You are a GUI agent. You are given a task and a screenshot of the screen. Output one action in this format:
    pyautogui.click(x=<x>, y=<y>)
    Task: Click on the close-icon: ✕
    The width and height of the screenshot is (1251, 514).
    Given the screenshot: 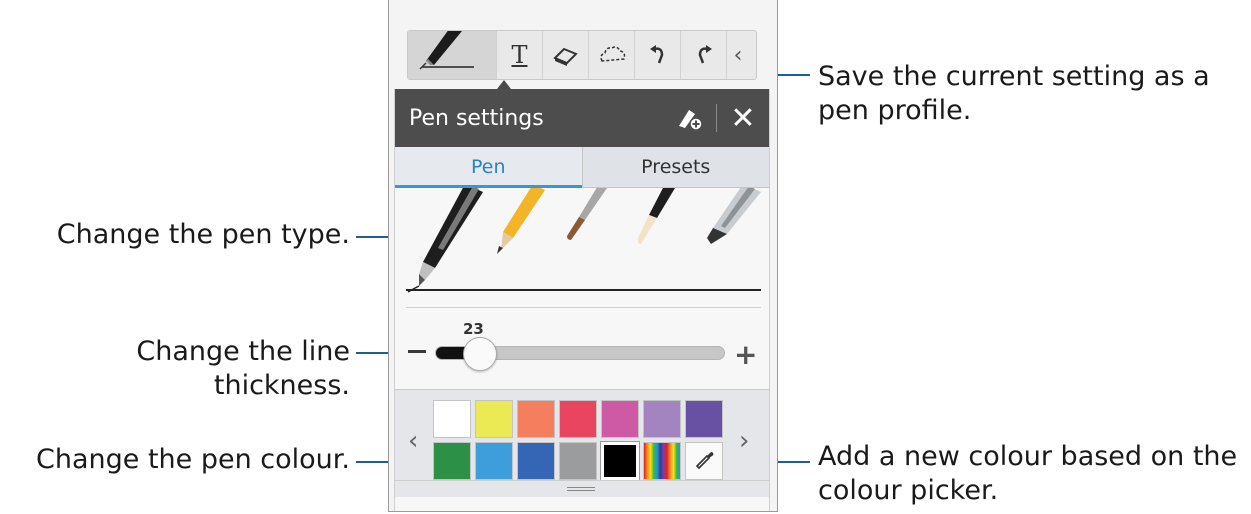 What is the action you would take?
    pyautogui.click(x=743, y=118)
    